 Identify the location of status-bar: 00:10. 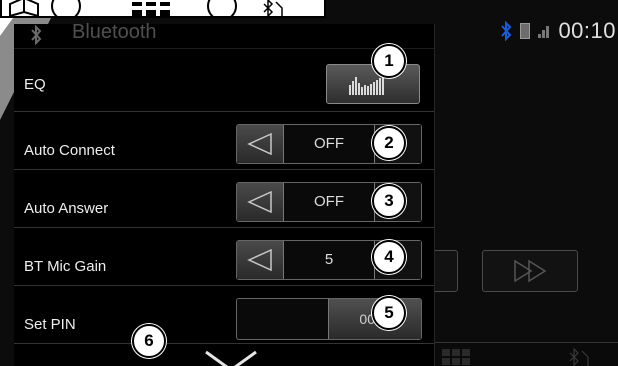
(558, 31).